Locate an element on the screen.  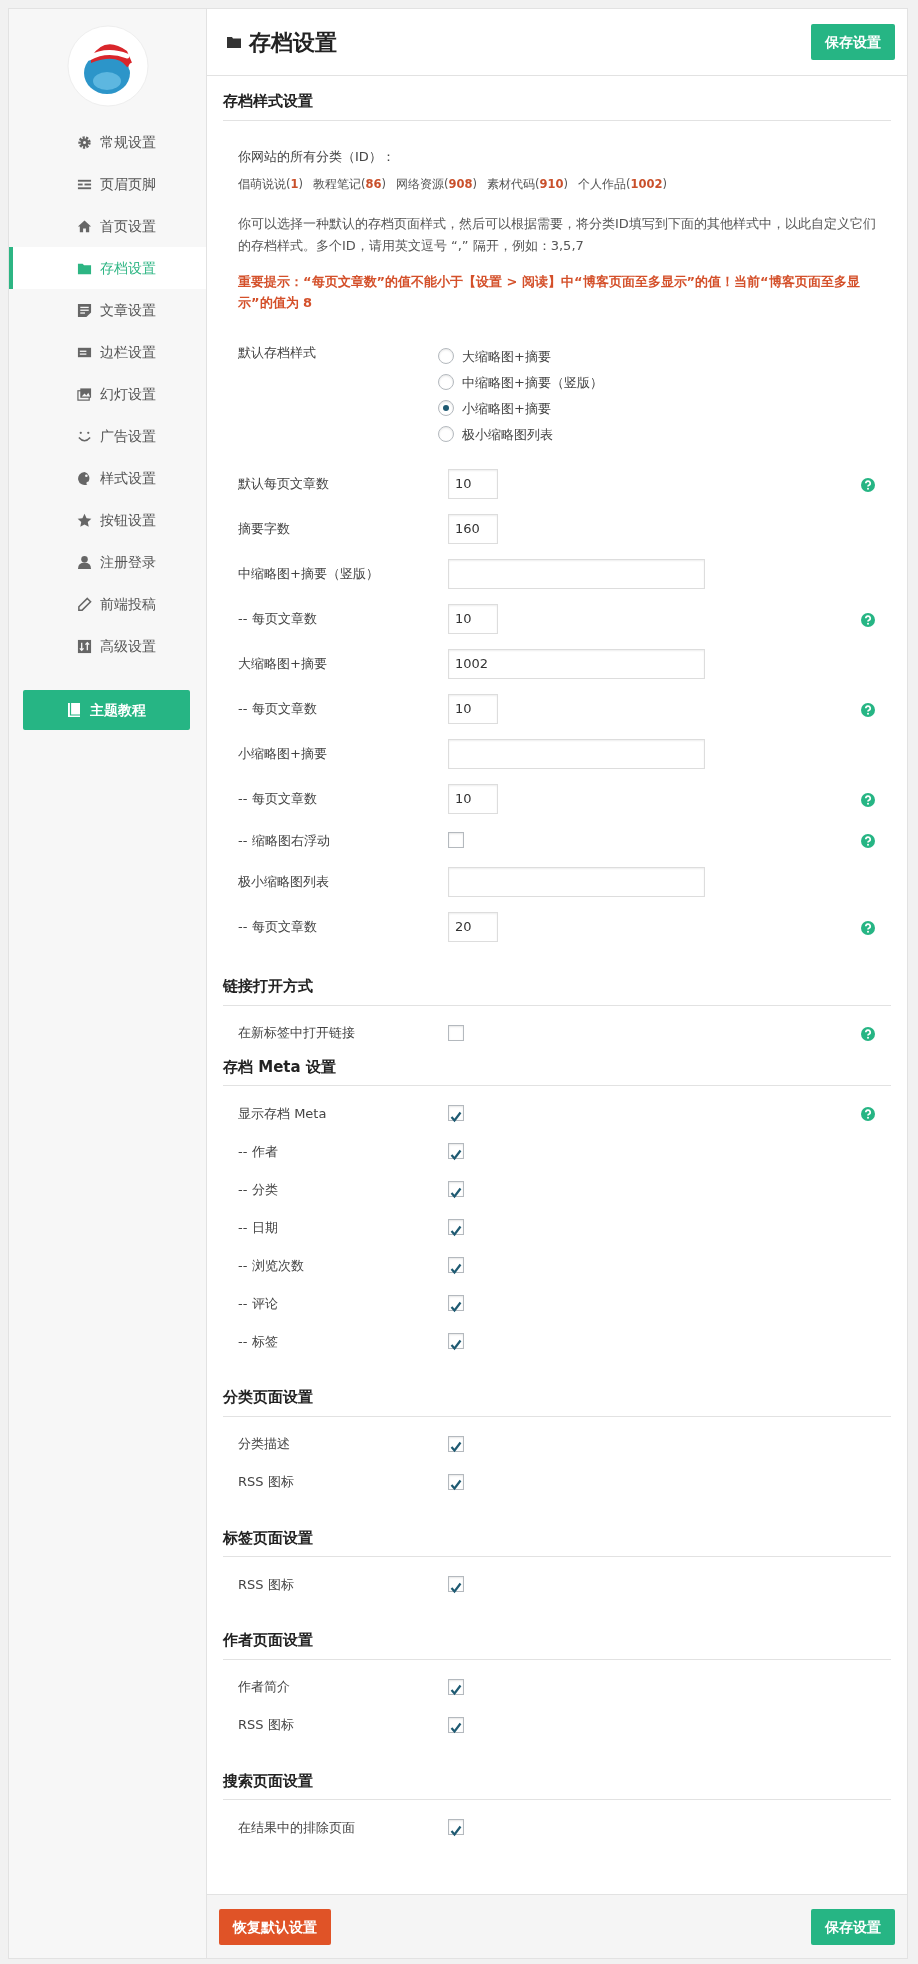
book-icon is located at coordinates (74, 710).